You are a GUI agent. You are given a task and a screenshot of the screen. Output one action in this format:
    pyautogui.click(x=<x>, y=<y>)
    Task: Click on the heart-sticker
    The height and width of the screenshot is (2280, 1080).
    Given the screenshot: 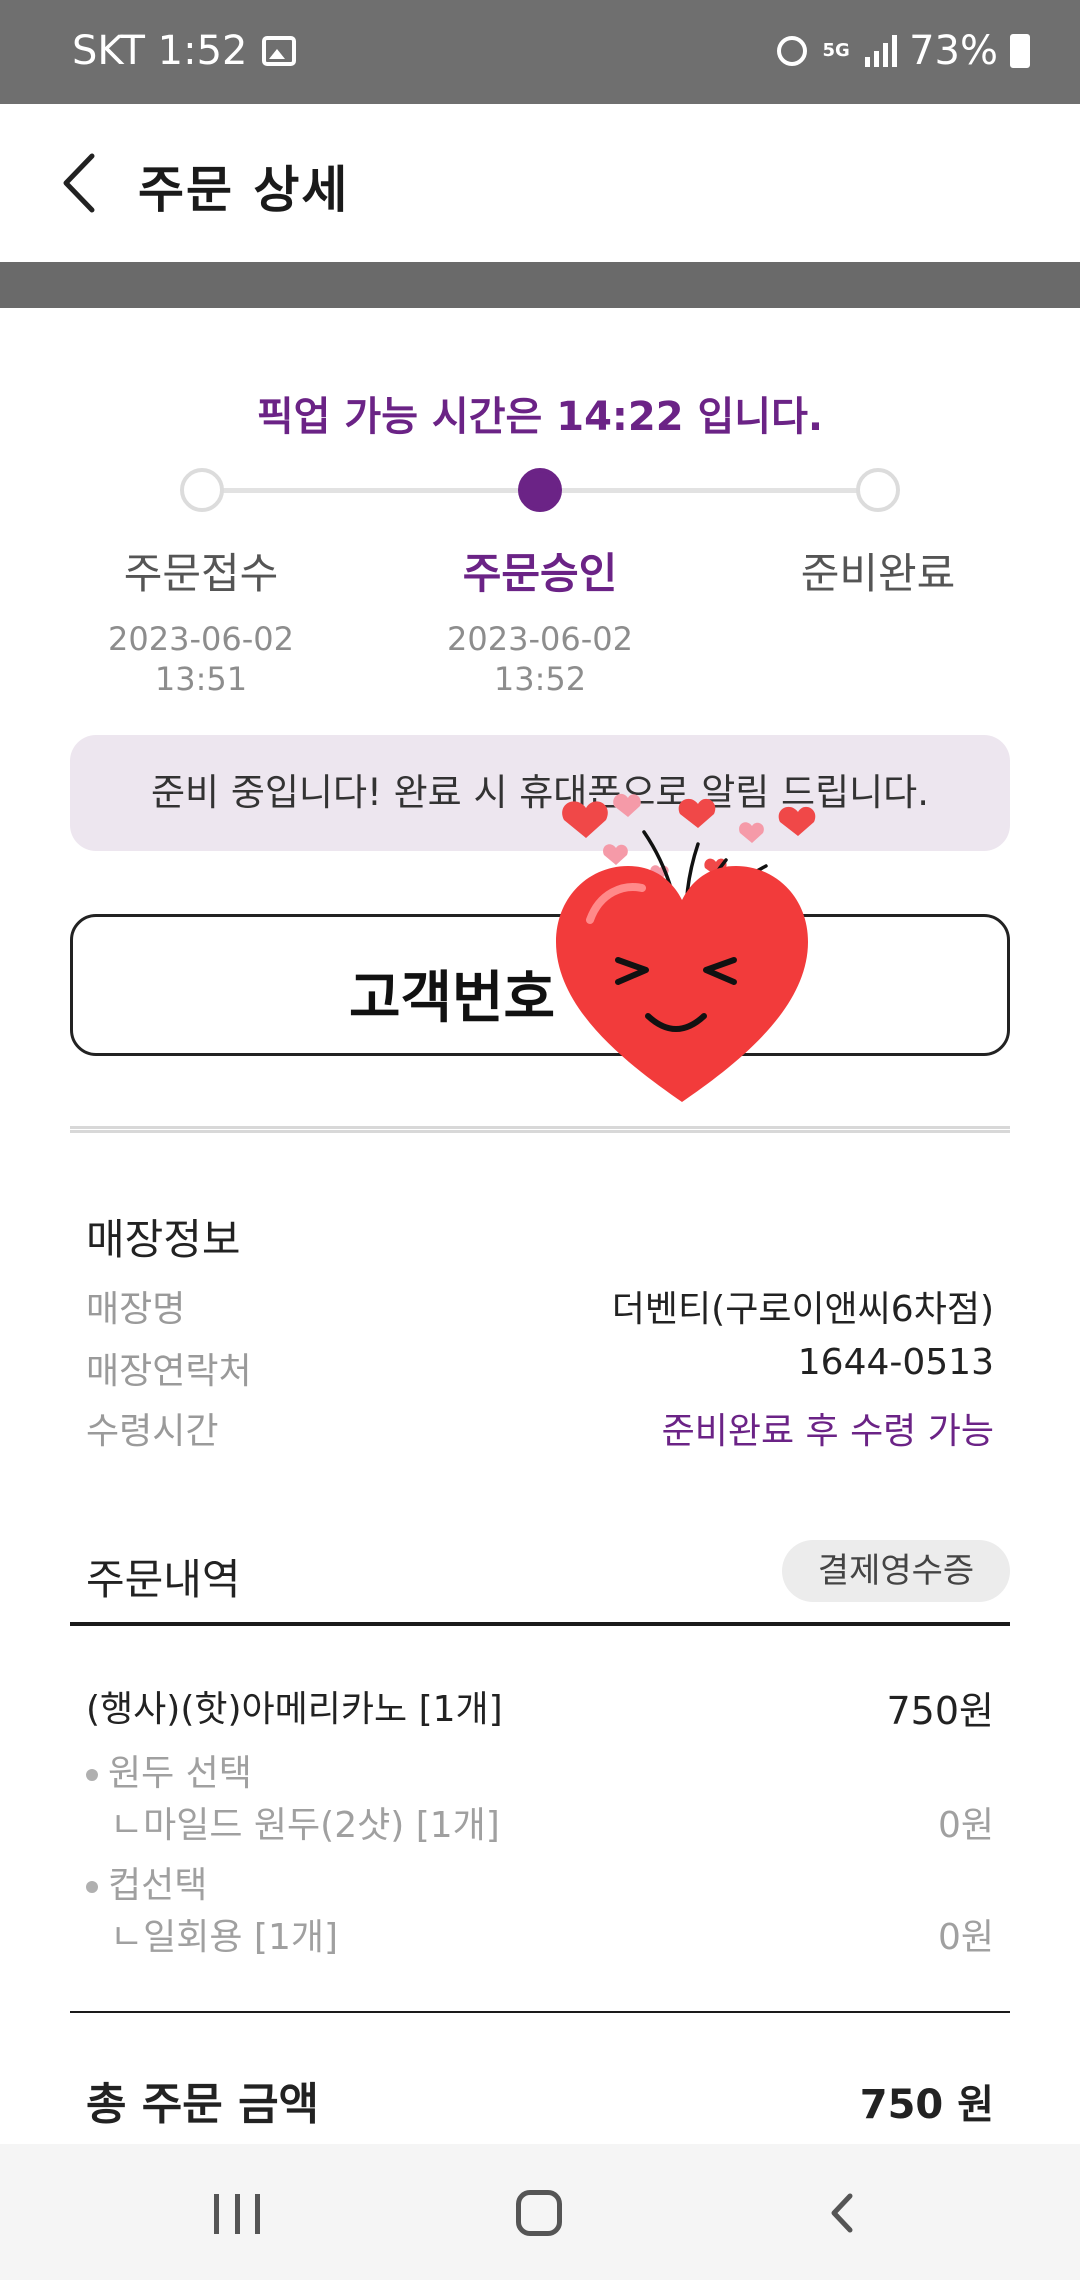 What is the action you would take?
    pyautogui.click(x=686, y=947)
    